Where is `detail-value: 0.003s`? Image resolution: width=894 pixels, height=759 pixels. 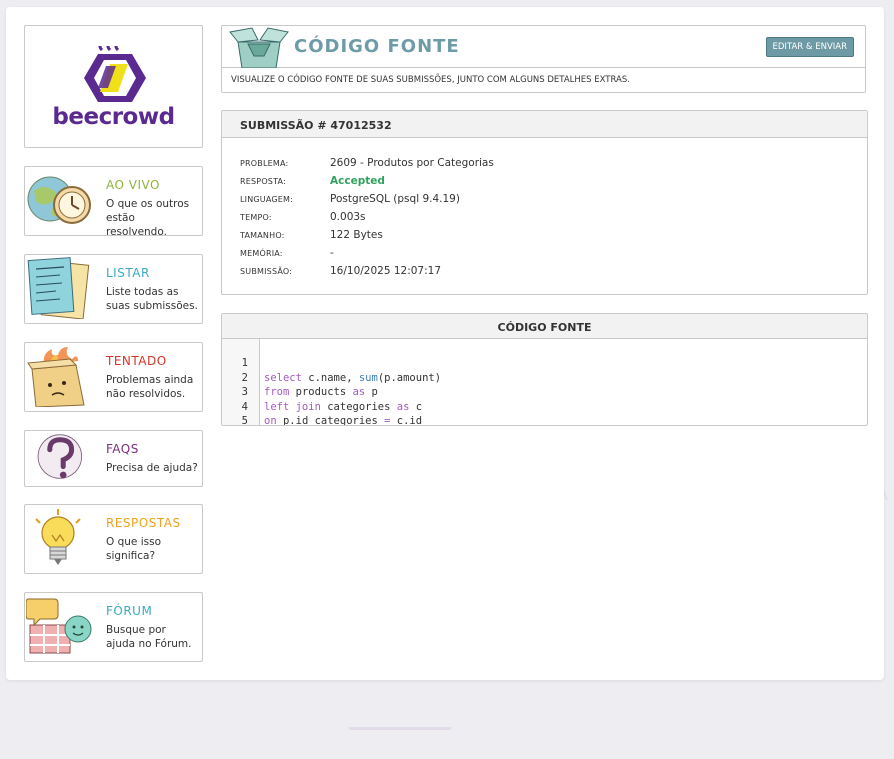 detail-value: 0.003s is located at coordinates (348, 217).